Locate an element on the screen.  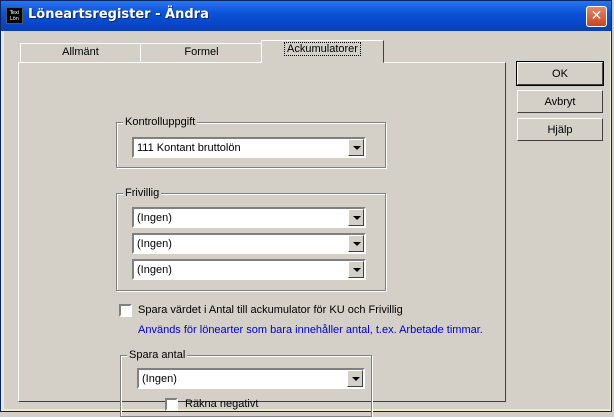
group-frivillig: Frivillig (Ingen) (Ingen) (Ingen) is located at coordinates (251, 239).